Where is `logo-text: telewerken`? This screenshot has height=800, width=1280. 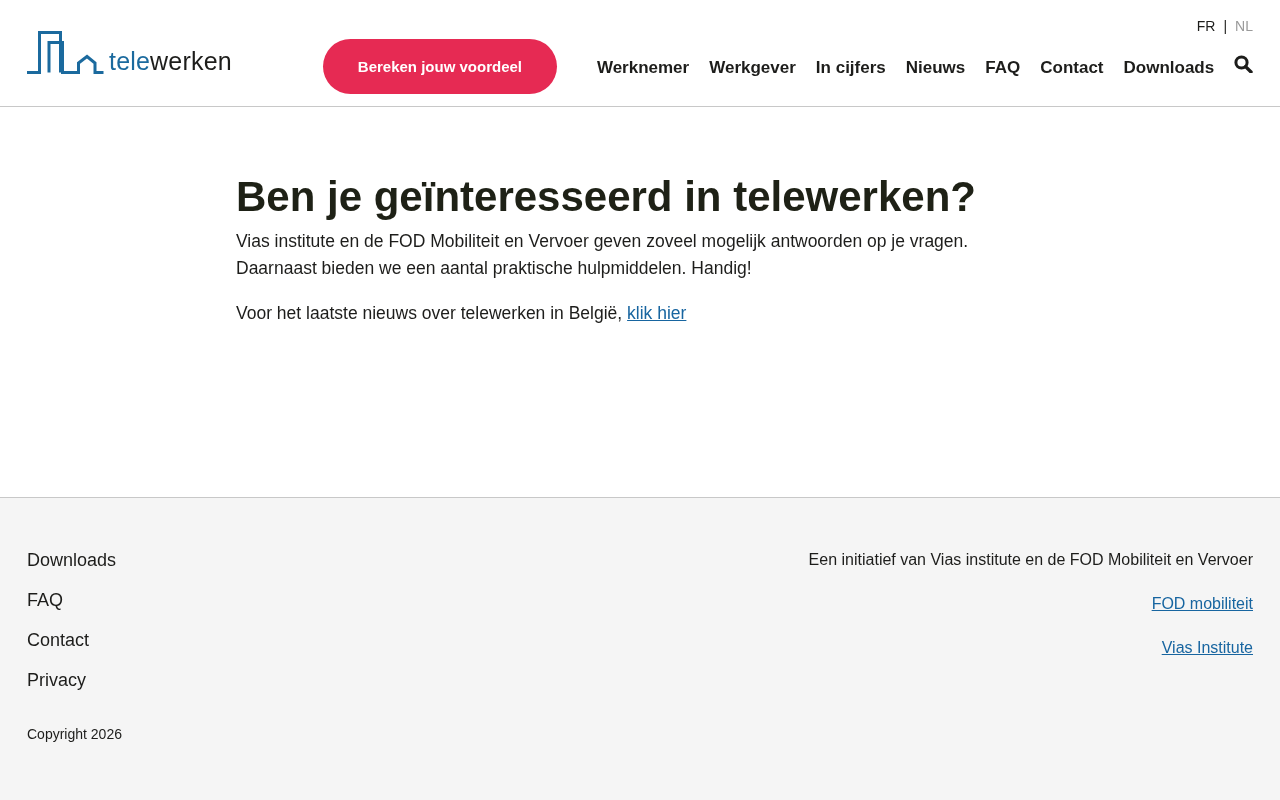 logo-text: telewerken is located at coordinates (170, 61).